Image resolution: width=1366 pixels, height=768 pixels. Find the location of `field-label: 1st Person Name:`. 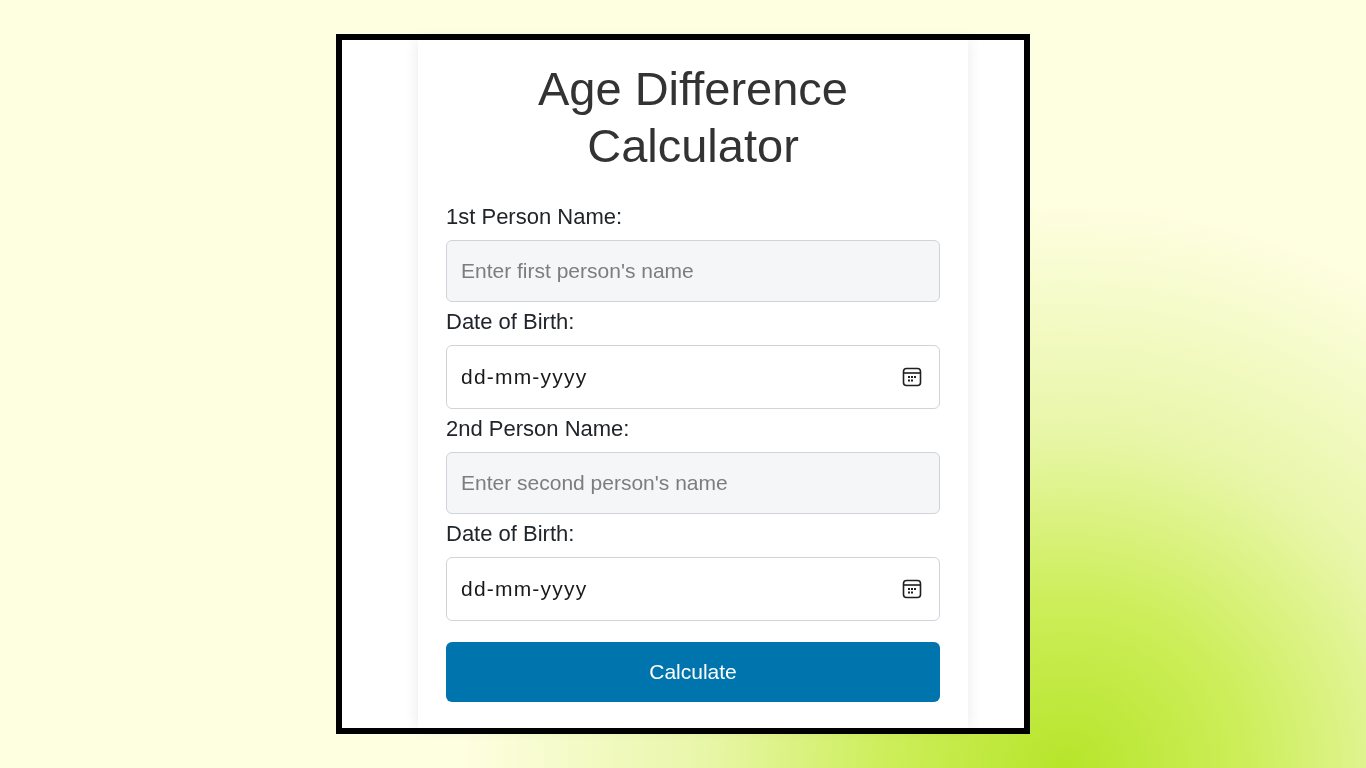

field-label: 1st Person Name: is located at coordinates (535, 217).